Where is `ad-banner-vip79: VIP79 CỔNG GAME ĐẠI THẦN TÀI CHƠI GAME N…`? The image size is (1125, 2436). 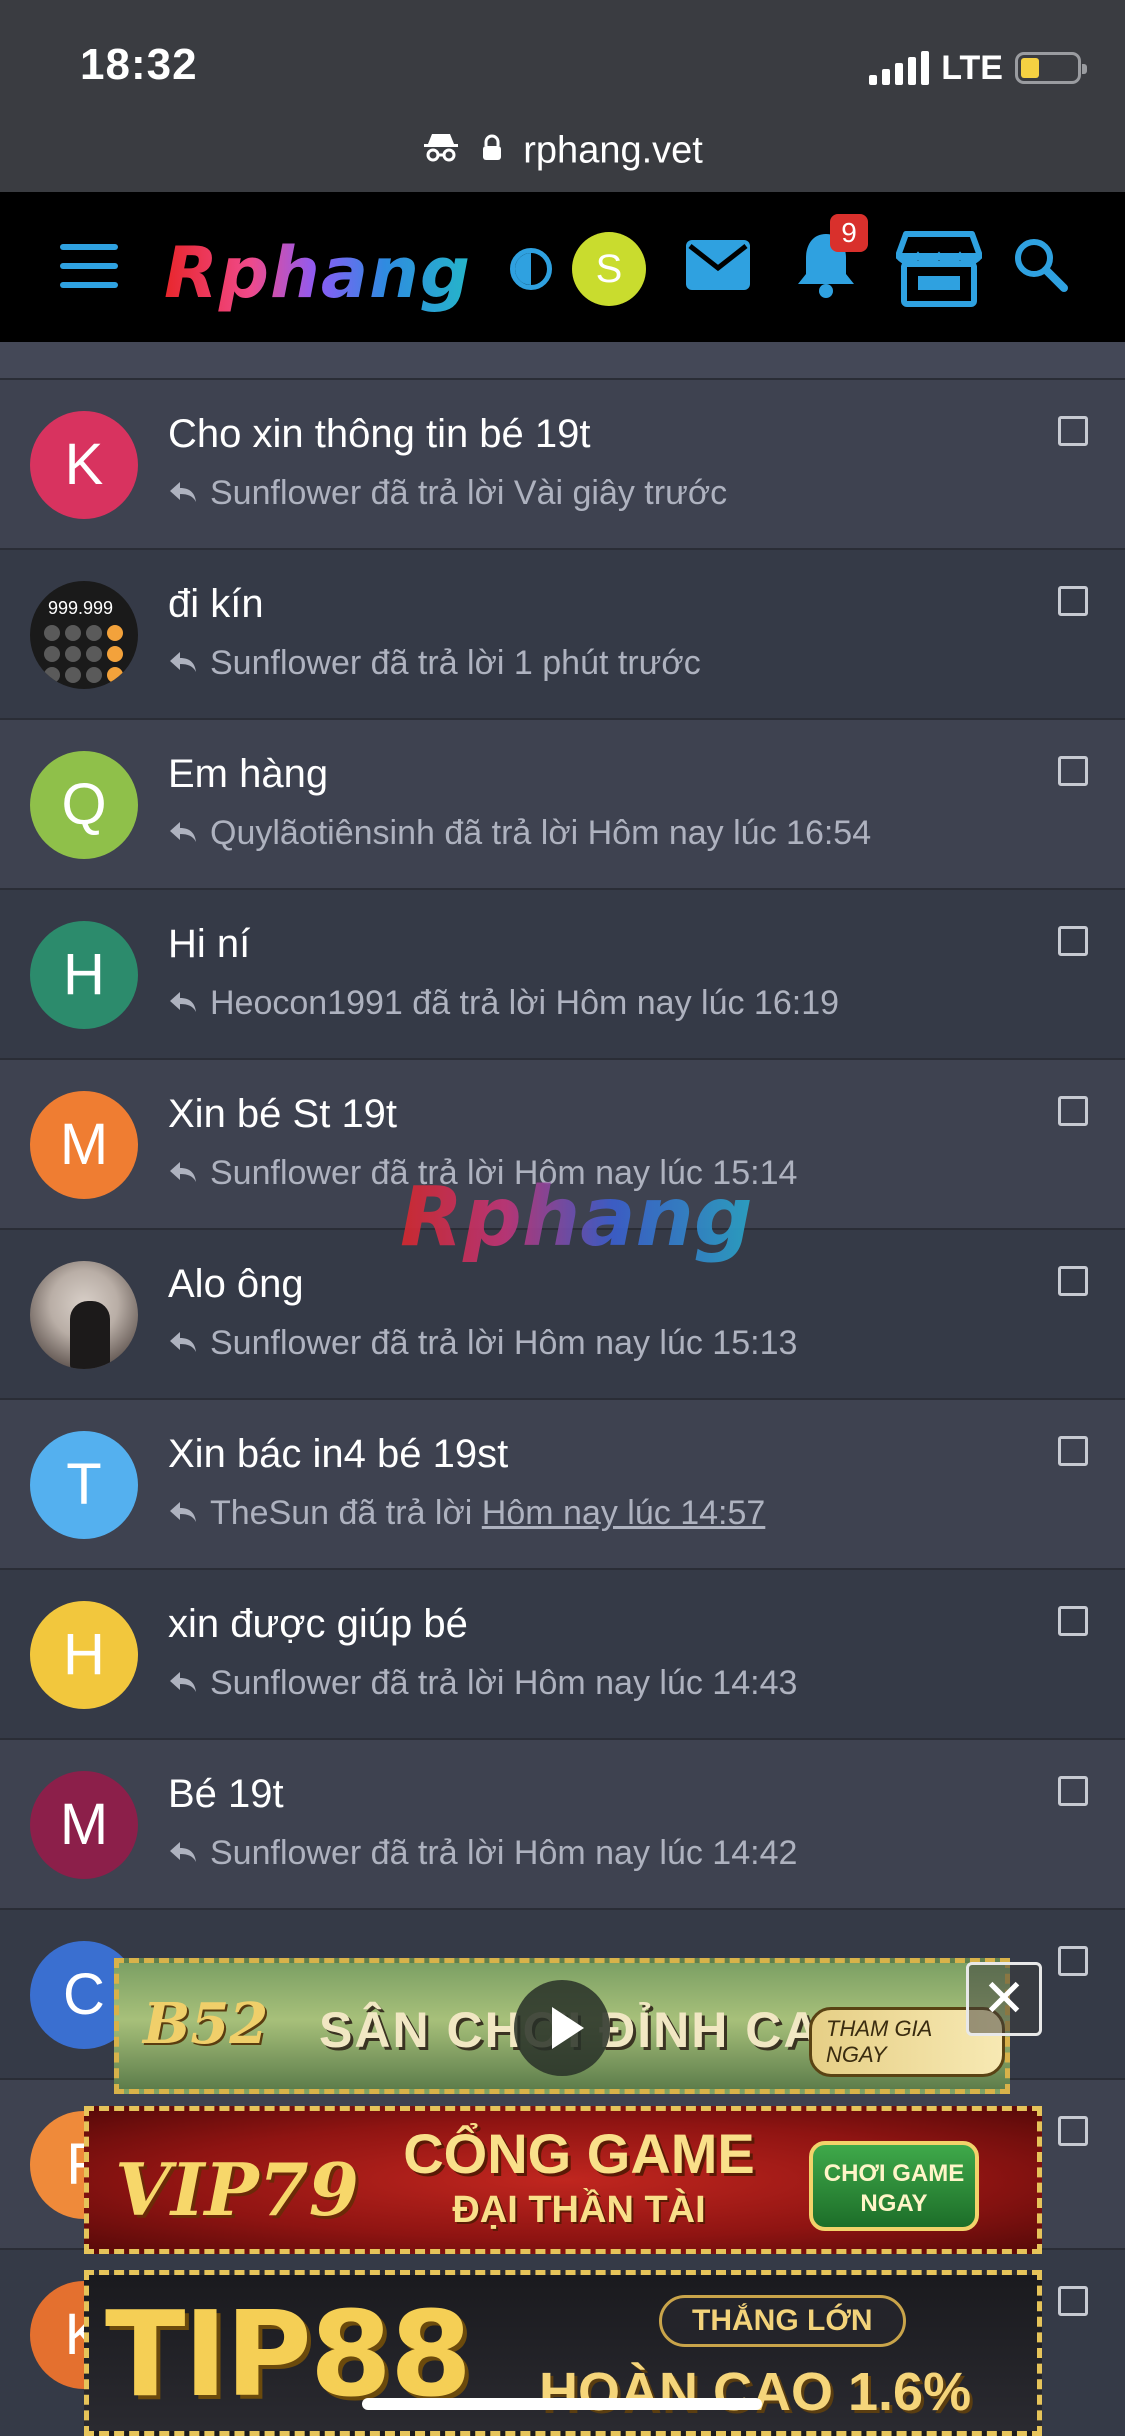
ad-banner-vip79: VIP79 CỔNG GAME ĐẠI THẦN TÀI CHƠI GAME N… is located at coordinates (563, 2180).